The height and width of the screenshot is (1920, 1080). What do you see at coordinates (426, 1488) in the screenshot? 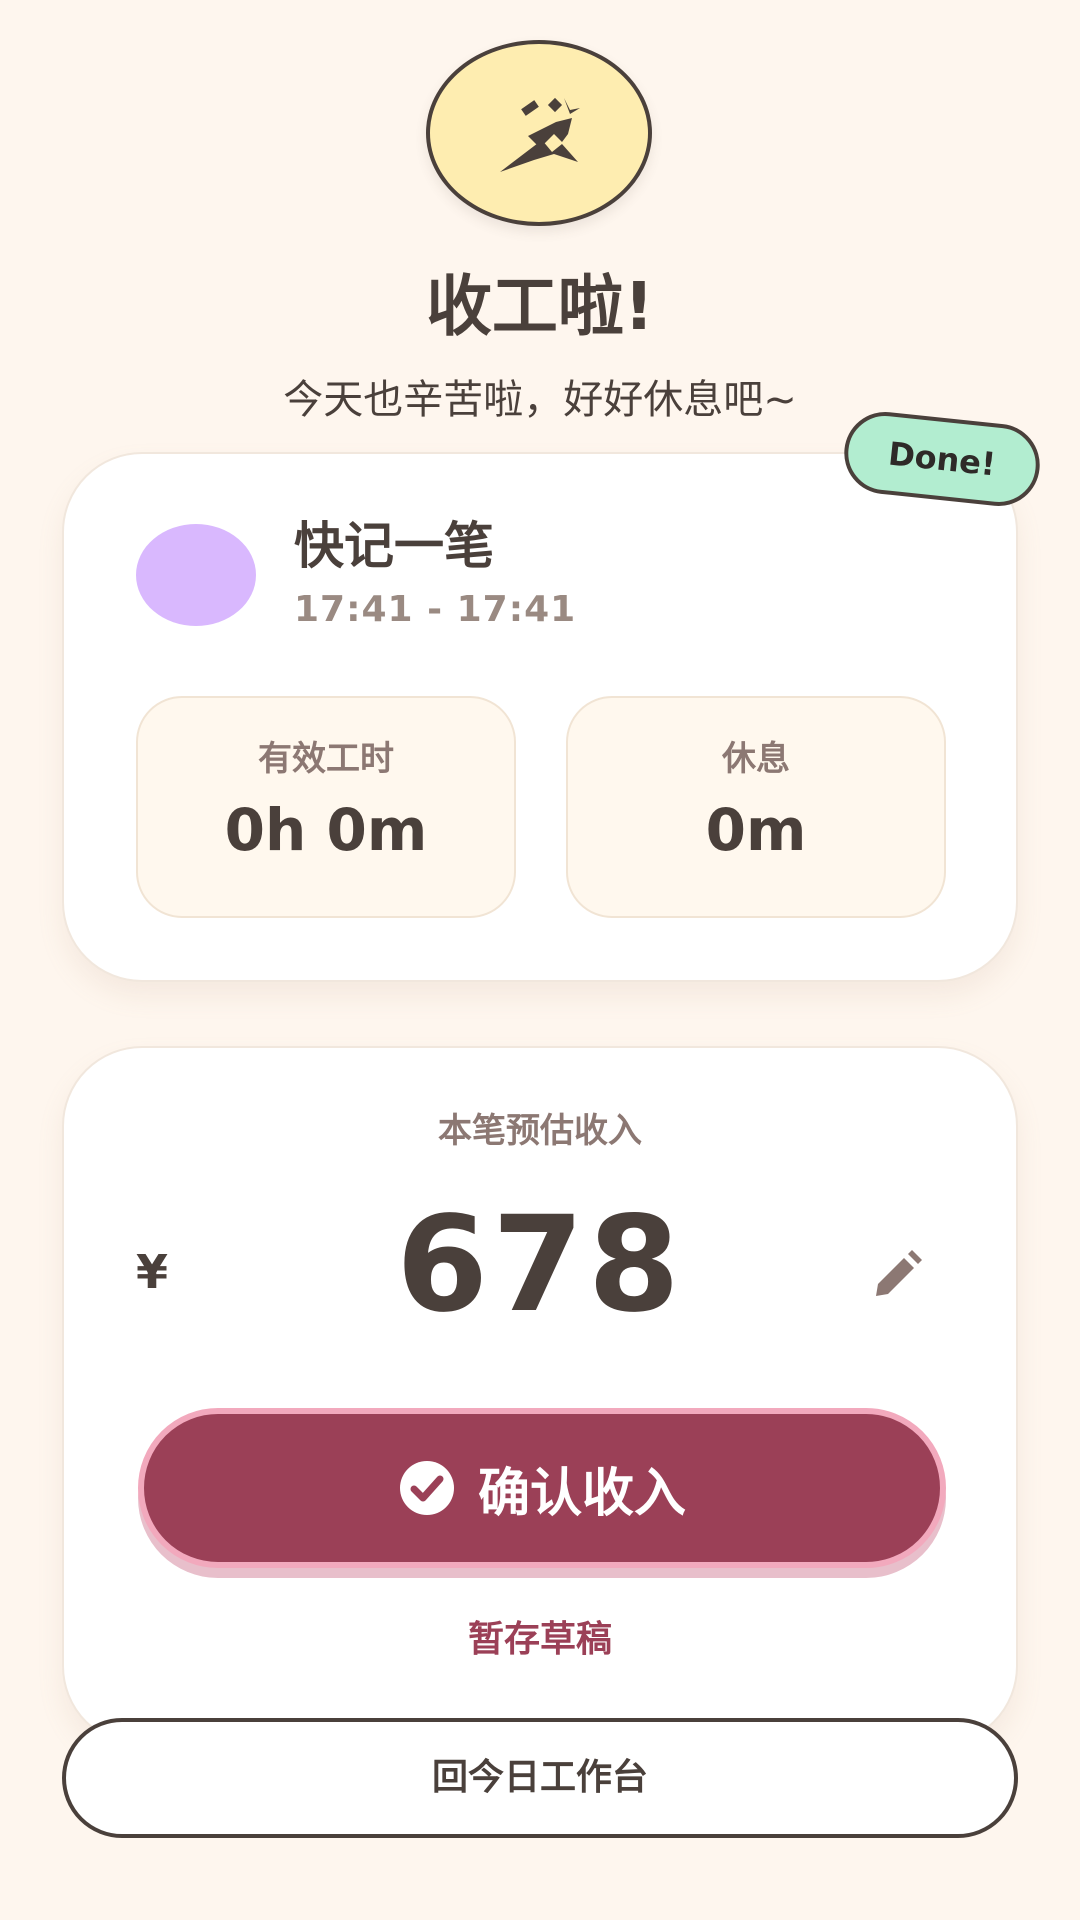
I see `check-circle-icon` at bounding box center [426, 1488].